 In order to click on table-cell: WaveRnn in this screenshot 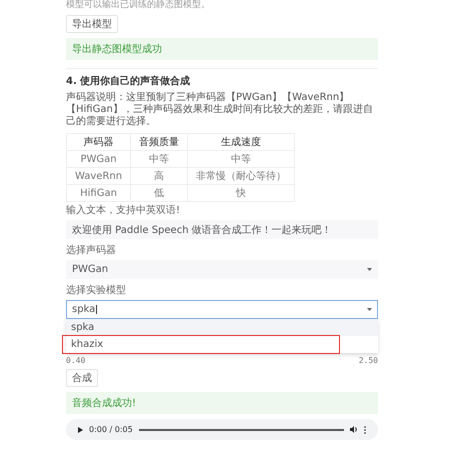, I will do `click(98, 176)`.